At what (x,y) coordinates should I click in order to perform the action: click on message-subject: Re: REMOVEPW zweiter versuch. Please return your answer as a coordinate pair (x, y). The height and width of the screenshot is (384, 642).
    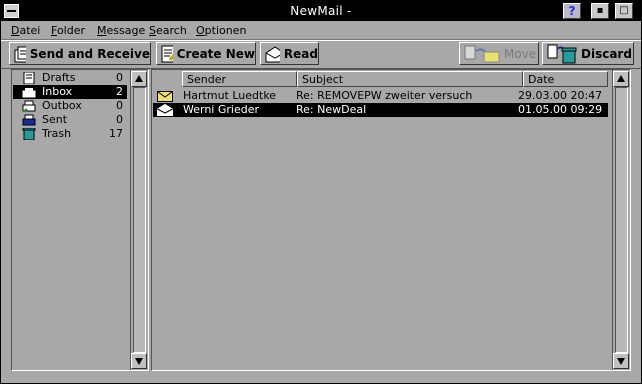
    Looking at the image, I should click on (384, 95).